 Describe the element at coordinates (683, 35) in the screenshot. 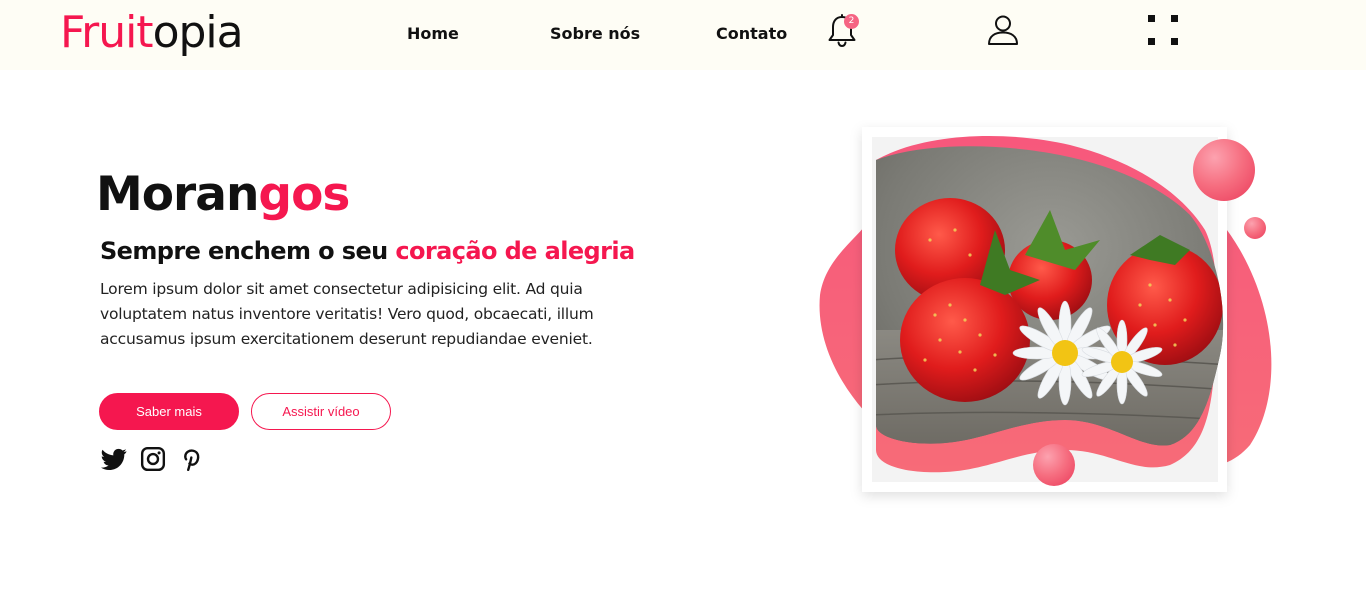

I see `site-header: Fruitopia Home Sobre nós Contato 2` at that location.